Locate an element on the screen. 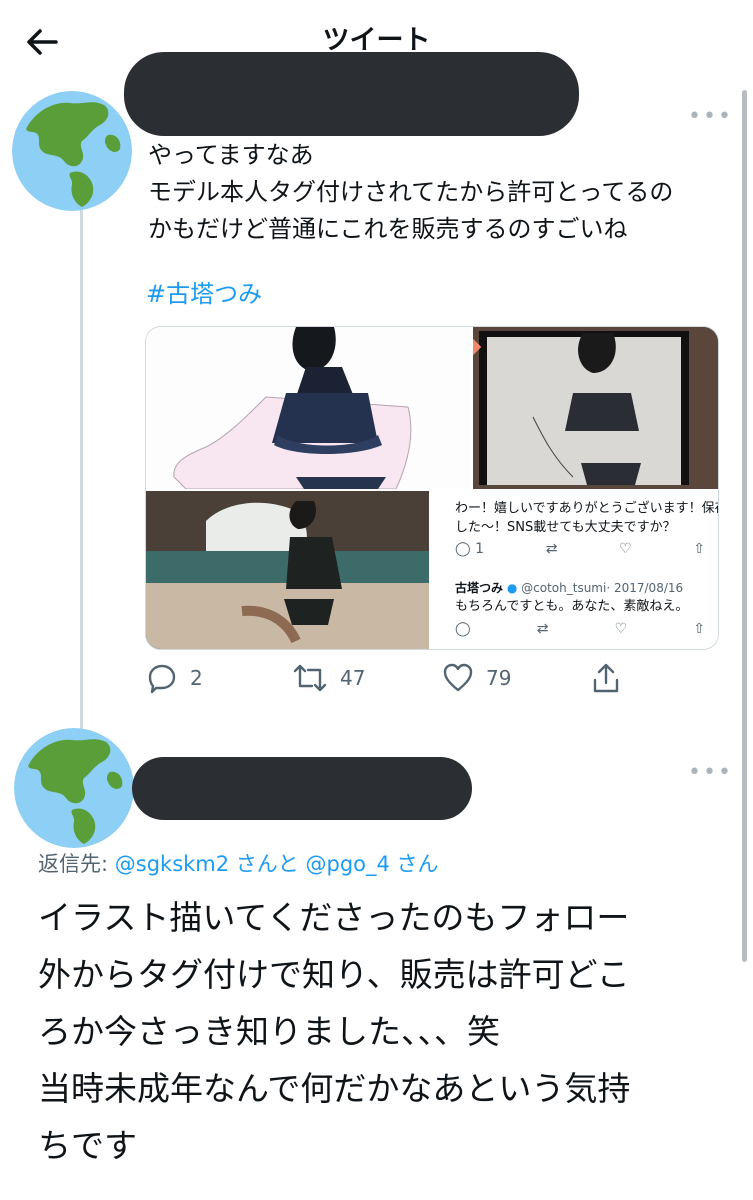  tweet-line: やってますなあ is located at coordinates (231, 155).